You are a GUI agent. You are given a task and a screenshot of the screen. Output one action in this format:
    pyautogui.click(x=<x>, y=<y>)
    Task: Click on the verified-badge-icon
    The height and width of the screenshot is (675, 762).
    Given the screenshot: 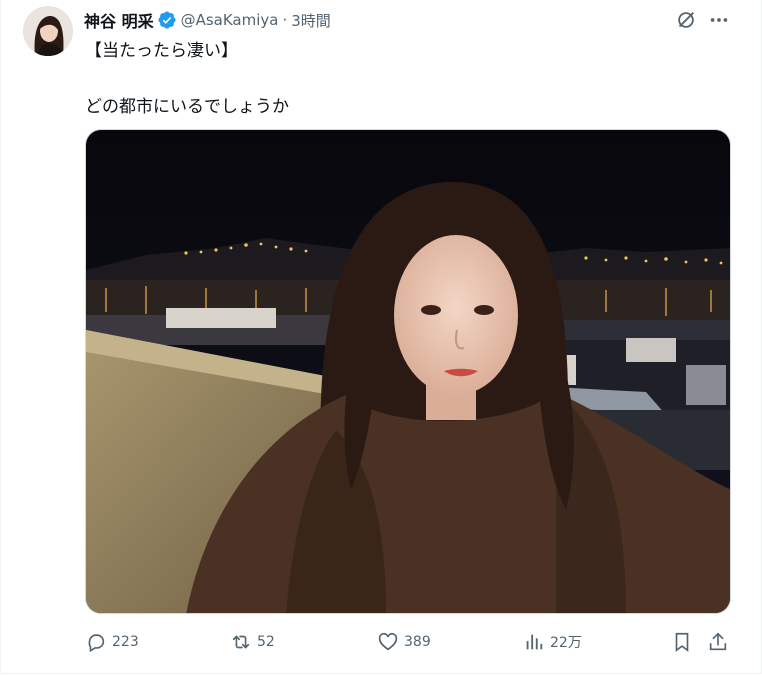 What is the action you would take?
    pyautogui.click(x=167, y=20)
    